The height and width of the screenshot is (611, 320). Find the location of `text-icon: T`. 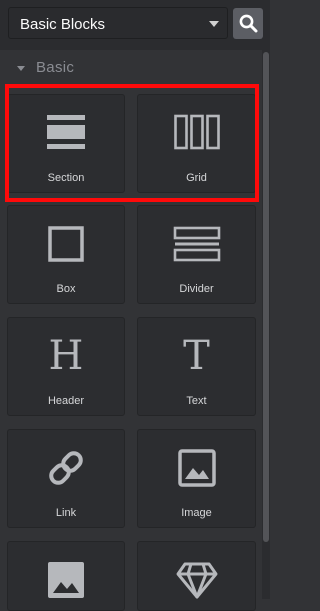

text-icon: T is located at coordinates (196, 356).